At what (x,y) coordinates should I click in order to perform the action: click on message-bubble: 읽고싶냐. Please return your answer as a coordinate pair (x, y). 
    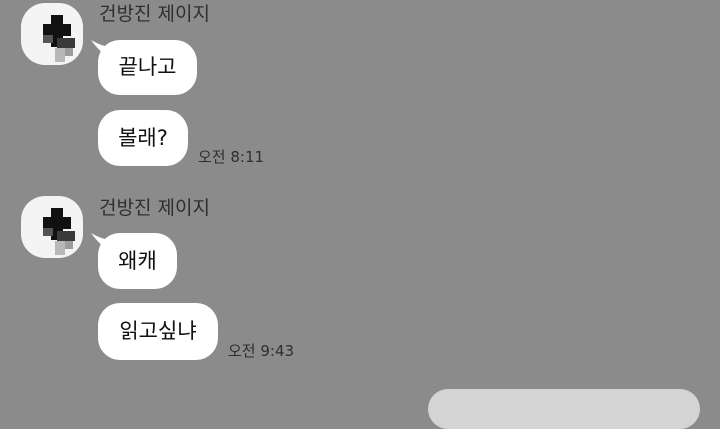
    Looking at the image, I should click on (158, 331).